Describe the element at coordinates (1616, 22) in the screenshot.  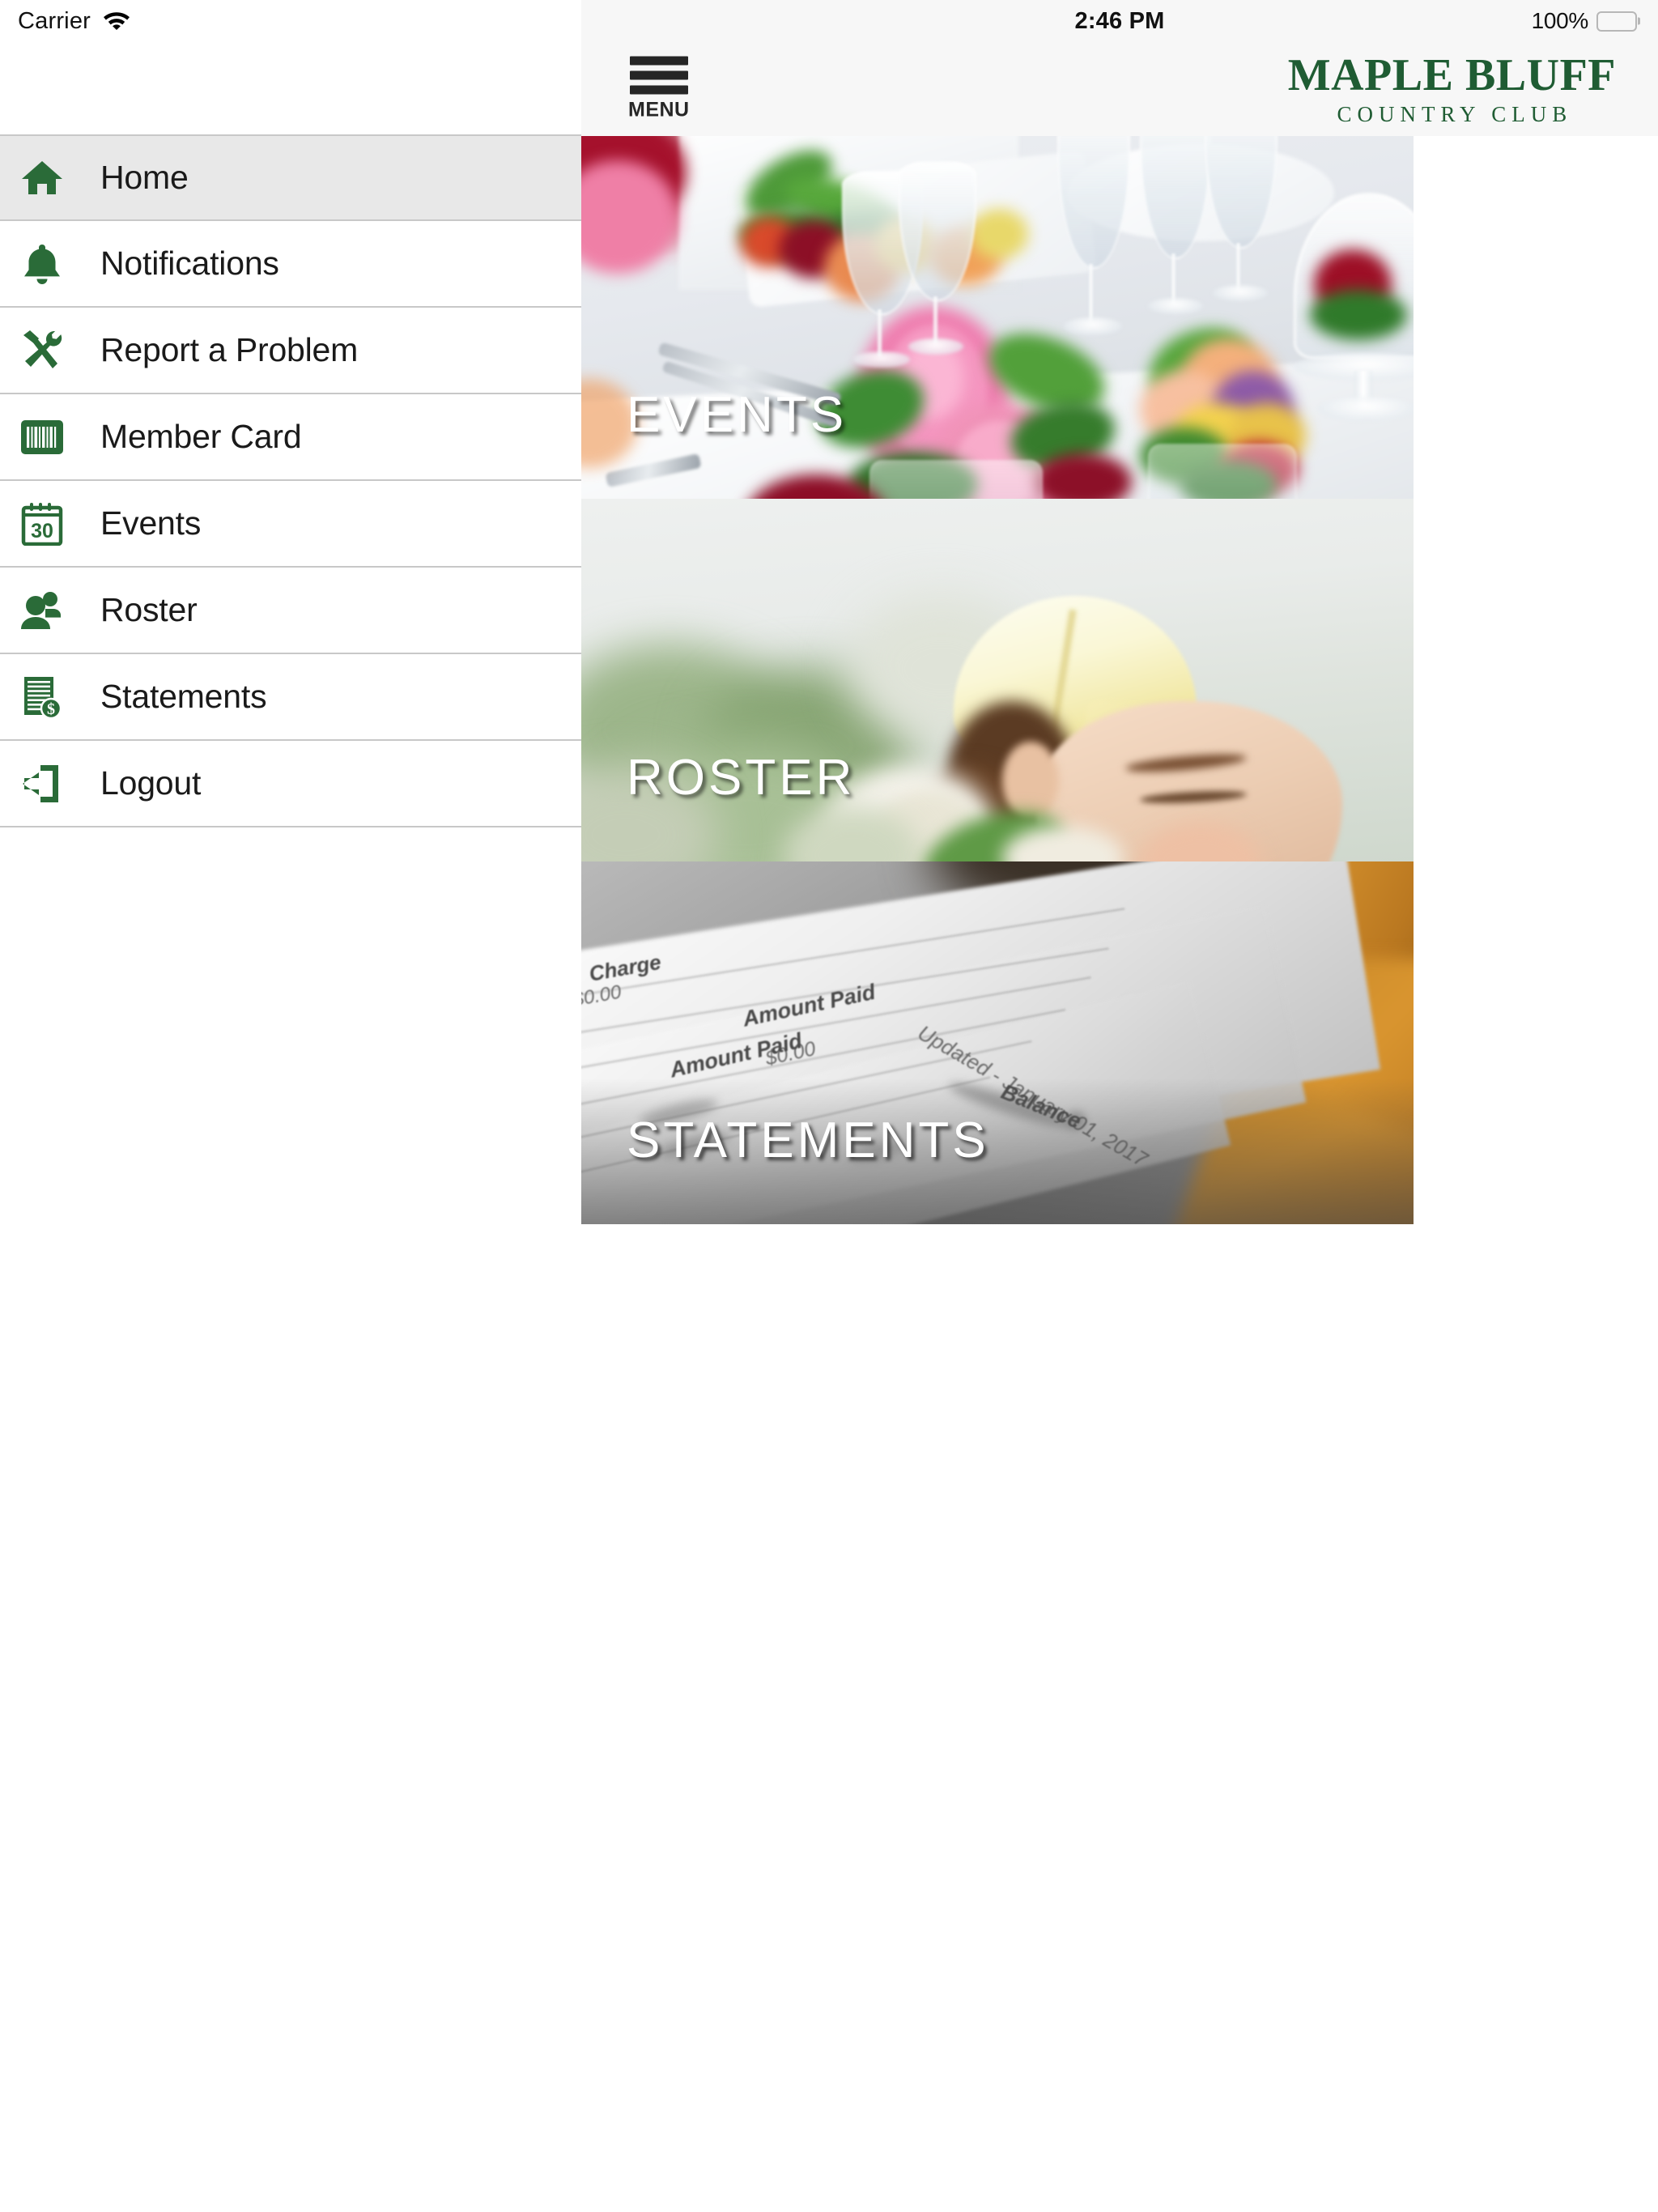
I see `battery-full-icon` at that location.